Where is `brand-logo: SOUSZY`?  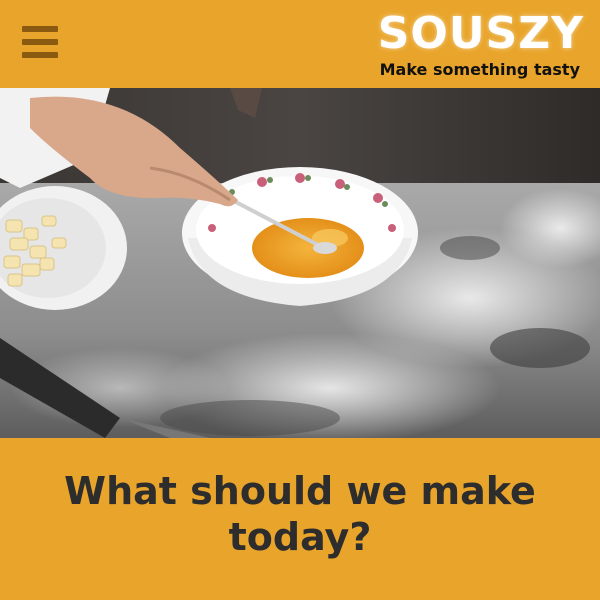 brand-logo: SOUSZY is located at coordinates (434, 34).